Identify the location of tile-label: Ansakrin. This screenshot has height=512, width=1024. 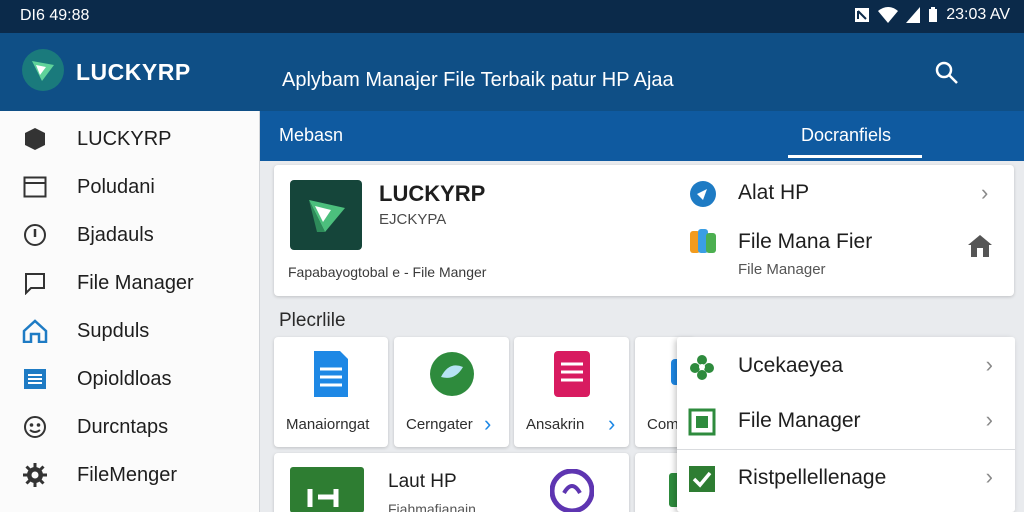
(555, 424).